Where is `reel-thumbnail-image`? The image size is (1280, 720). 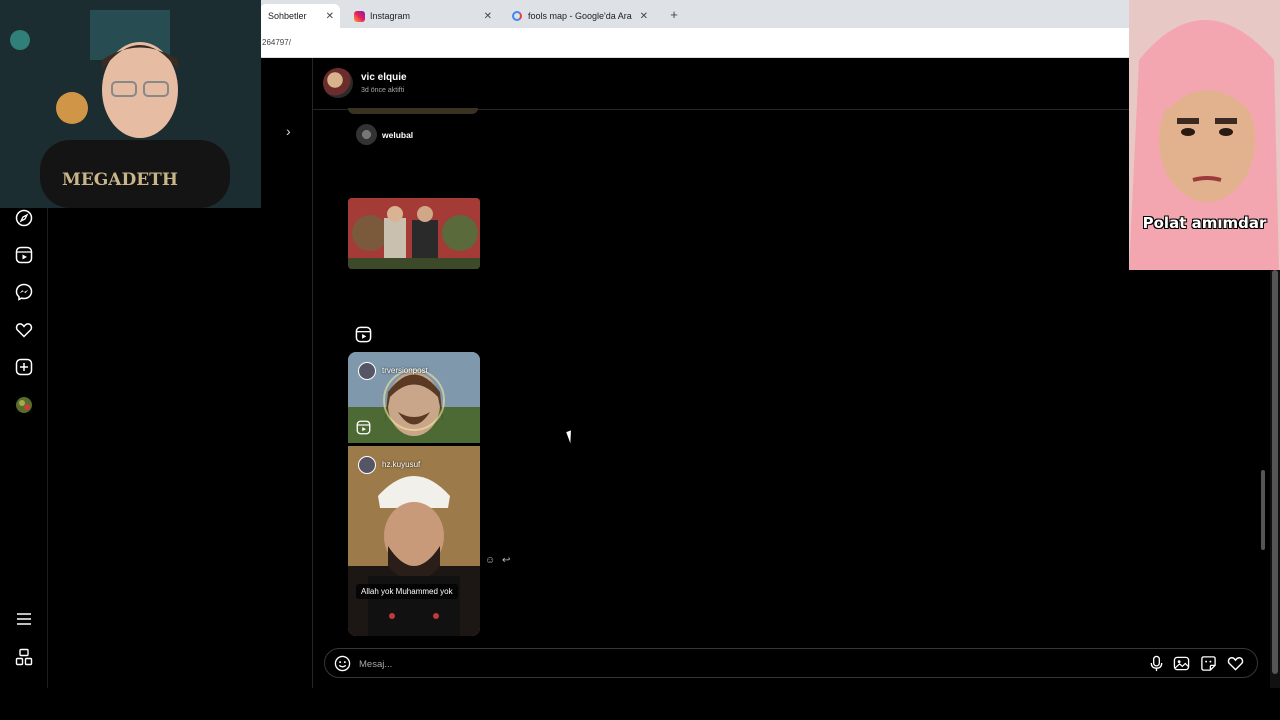 reel-thumbnail-image is located at coordinates (414, 541).